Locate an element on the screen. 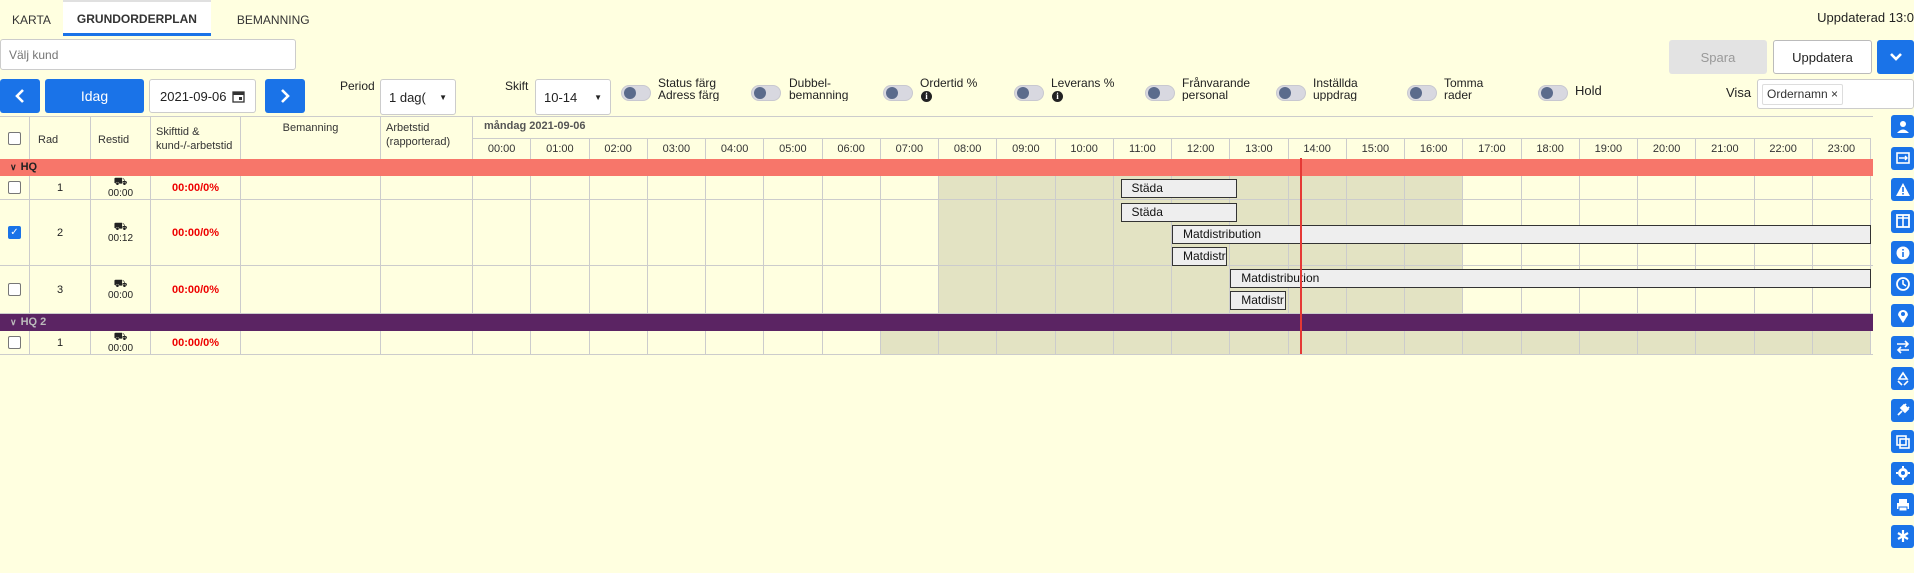  print-icon is located at coordinates (1902, 504).